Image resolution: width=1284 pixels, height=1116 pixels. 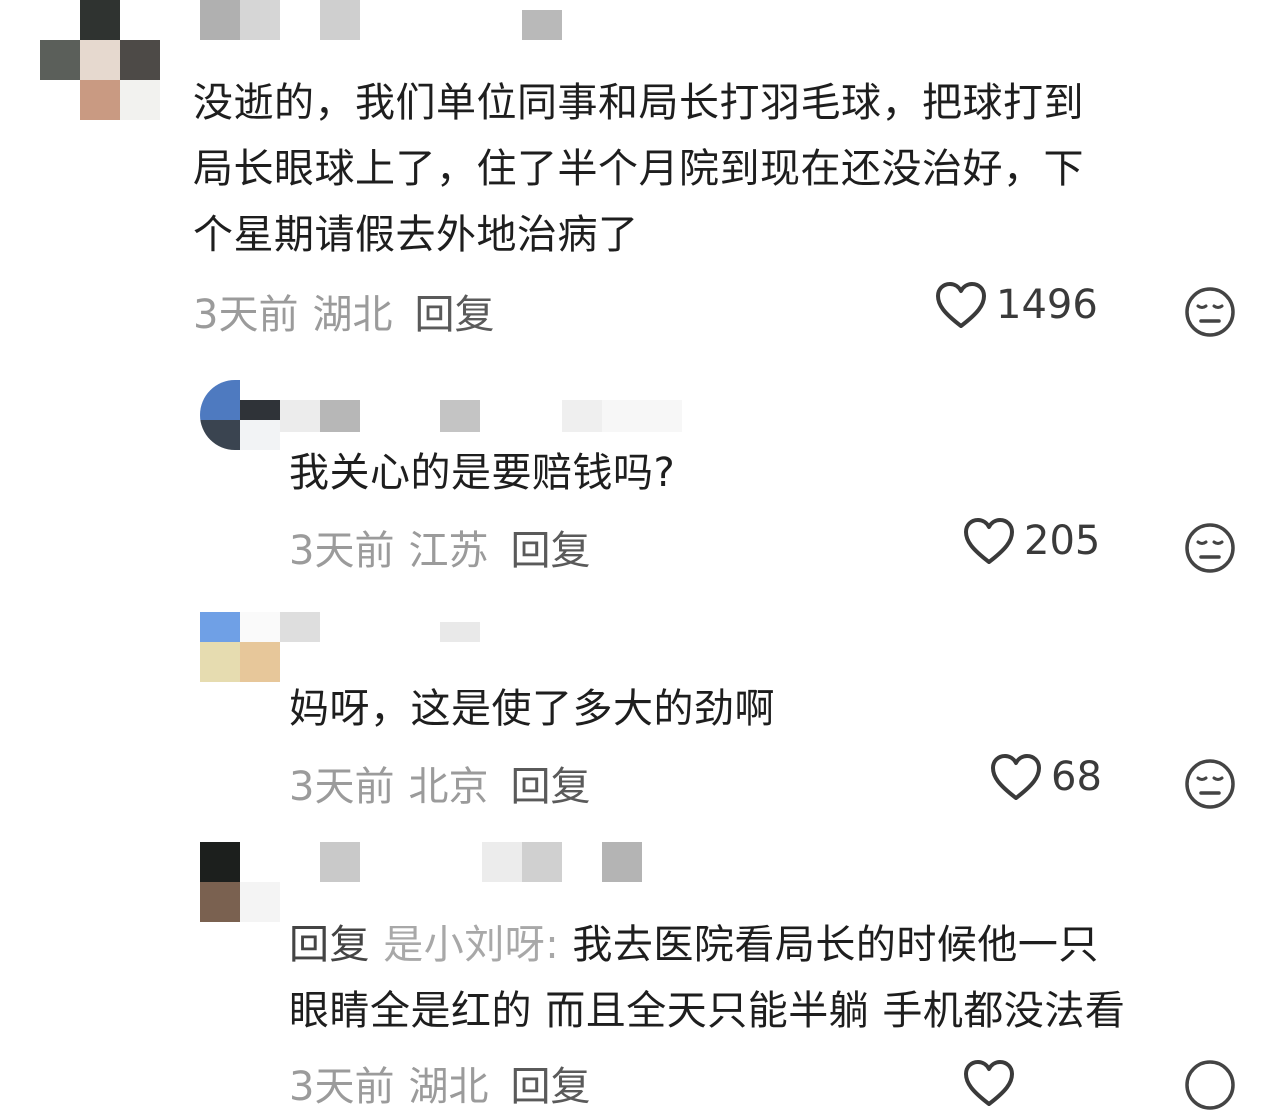 I want to click on comment-meta: 3天前 北京 回复, so click(x=439, y=783).